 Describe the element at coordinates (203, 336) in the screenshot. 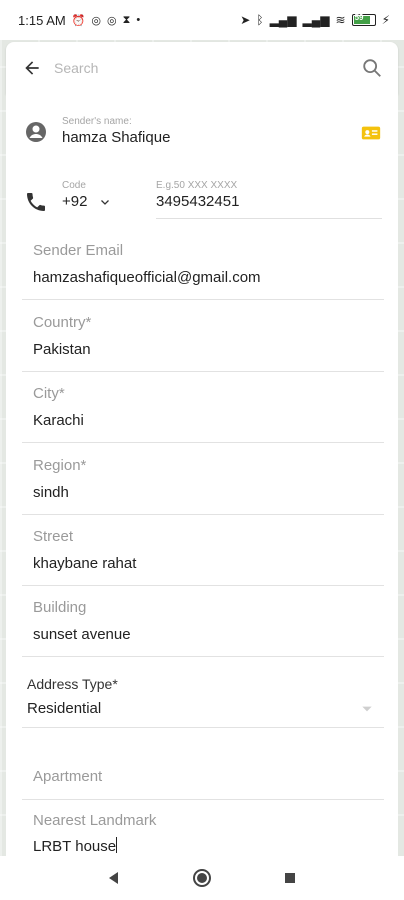

I see `country-field: Country* Pakistan` at that location.